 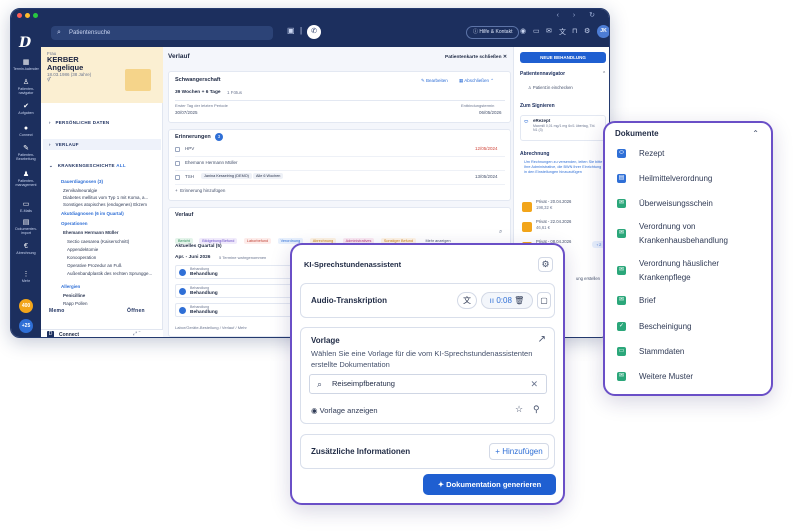 What do you see at coordinates (692, 204) in the screenshot?
I see `document-item-ueberweisung: ✉ Überweisungsschein` at bounding box center [692, 204].